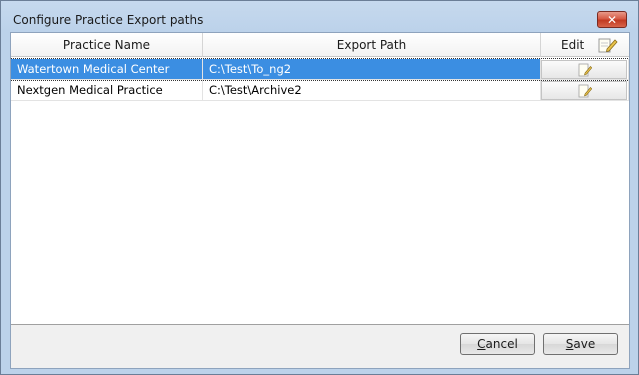 The height and width of the screenshot is (375, 639). I want to click on column-header-edit: Edit, so click(585, 45).